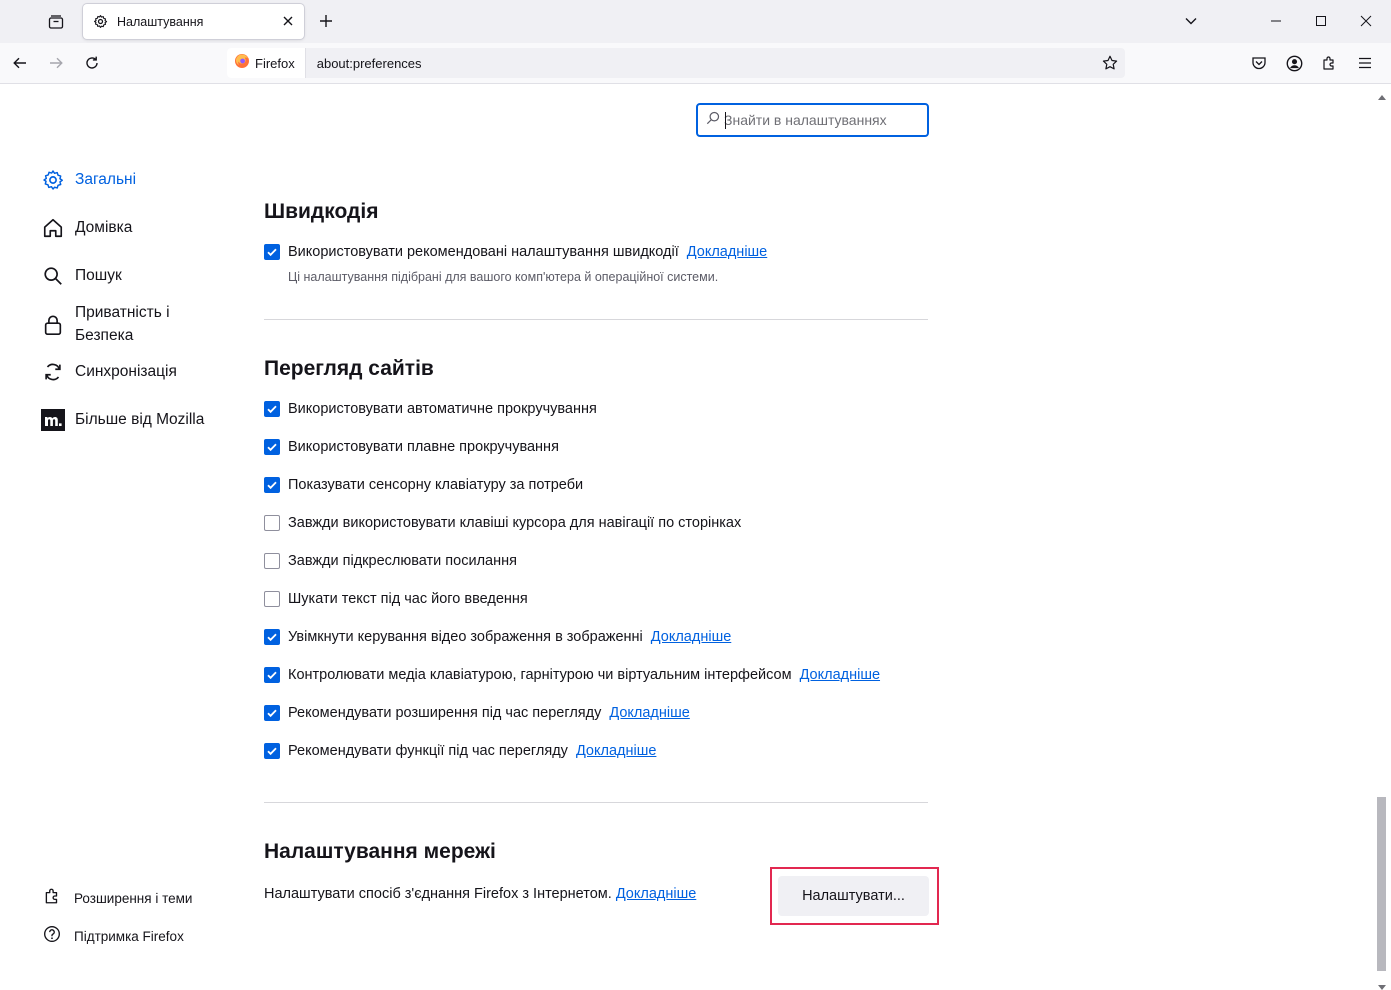  What do you see at coordinates (129, 936) in the screenshot?
I see `sidebar-footer-label: Підтримка Firefox` at bounding box center [129, 936].